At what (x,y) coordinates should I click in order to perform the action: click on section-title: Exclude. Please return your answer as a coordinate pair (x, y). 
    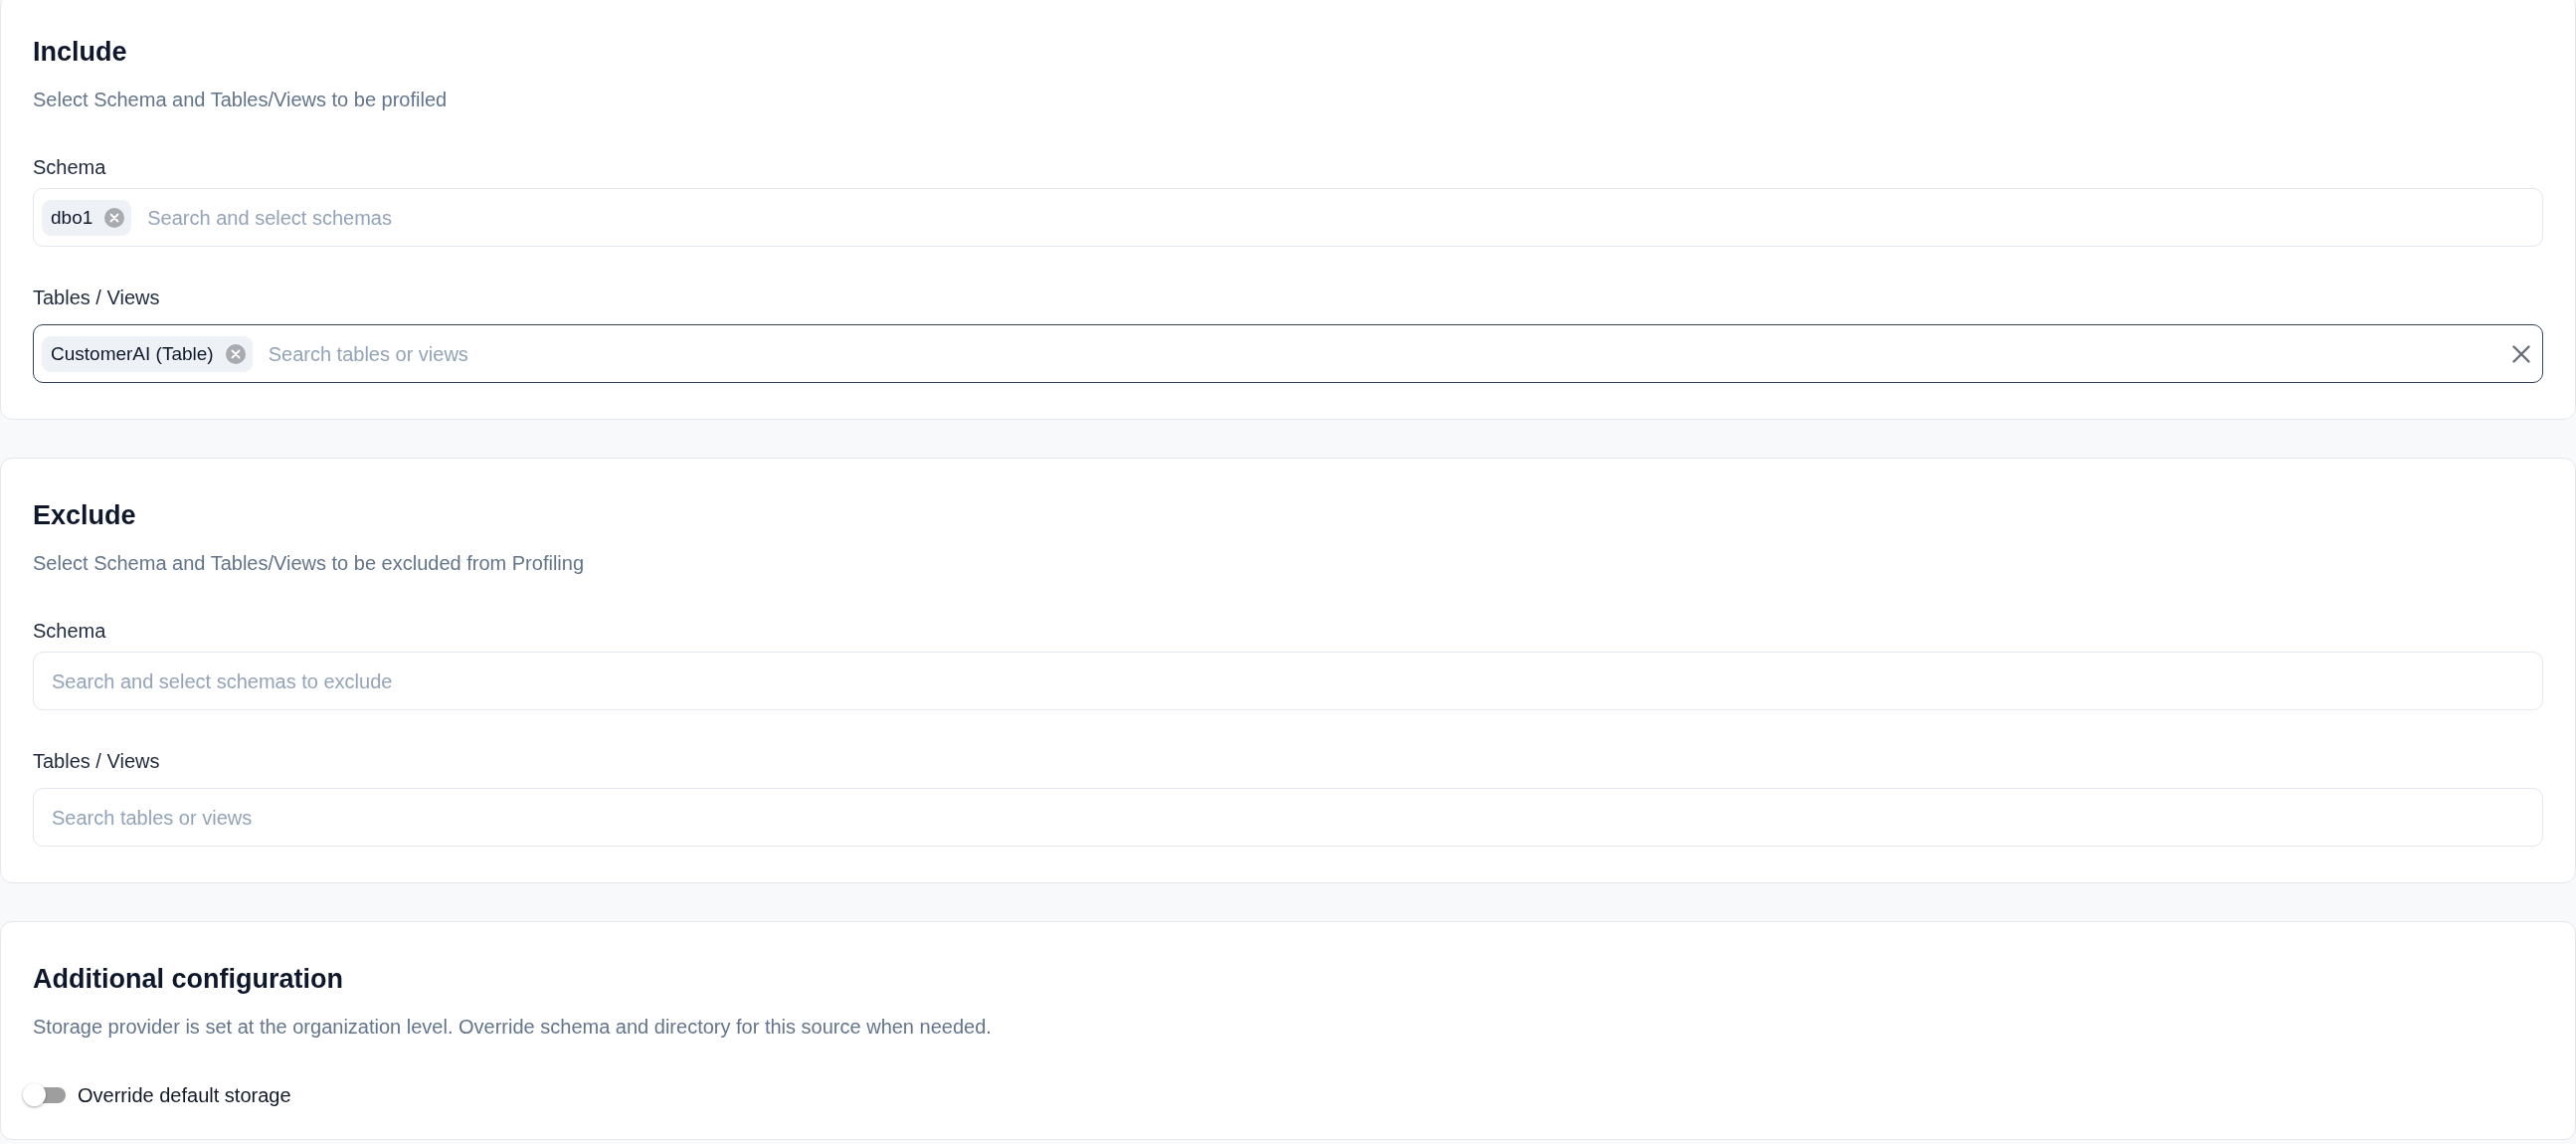
    Looking at the image, I should click on (85, 515).